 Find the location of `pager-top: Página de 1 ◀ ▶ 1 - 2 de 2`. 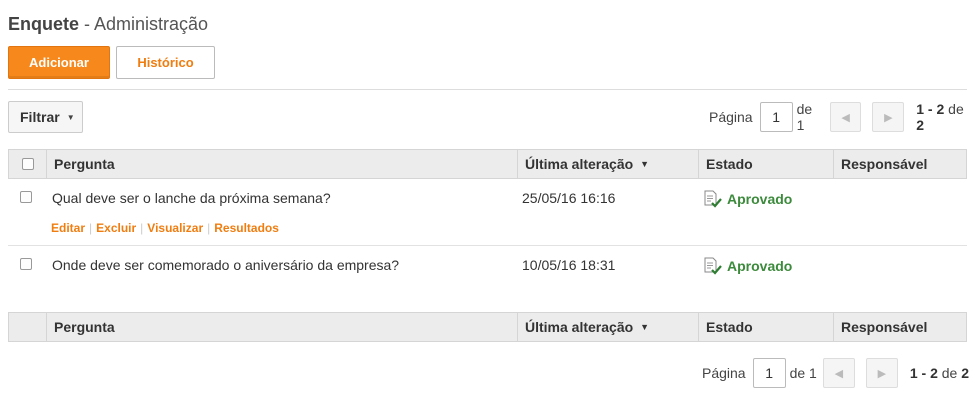

pager-top: Página de 1 ◀ ▶ 1 - 2 de 2 is located at coordinates (842, 117).